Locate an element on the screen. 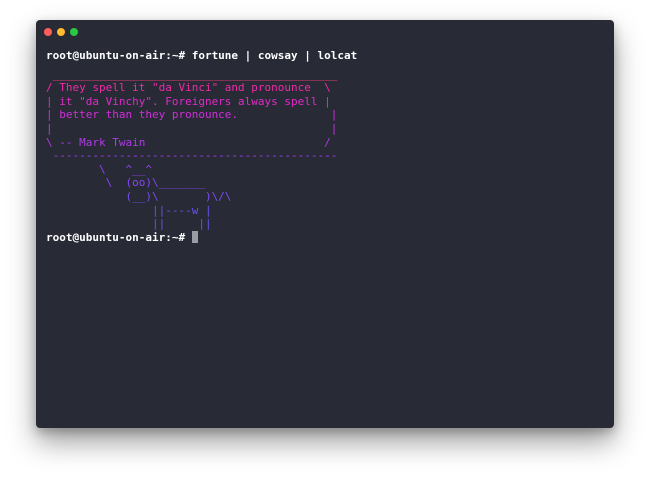  prompt-line: root@ubuntu-on-air:~# is located at coordinates (327, 237).